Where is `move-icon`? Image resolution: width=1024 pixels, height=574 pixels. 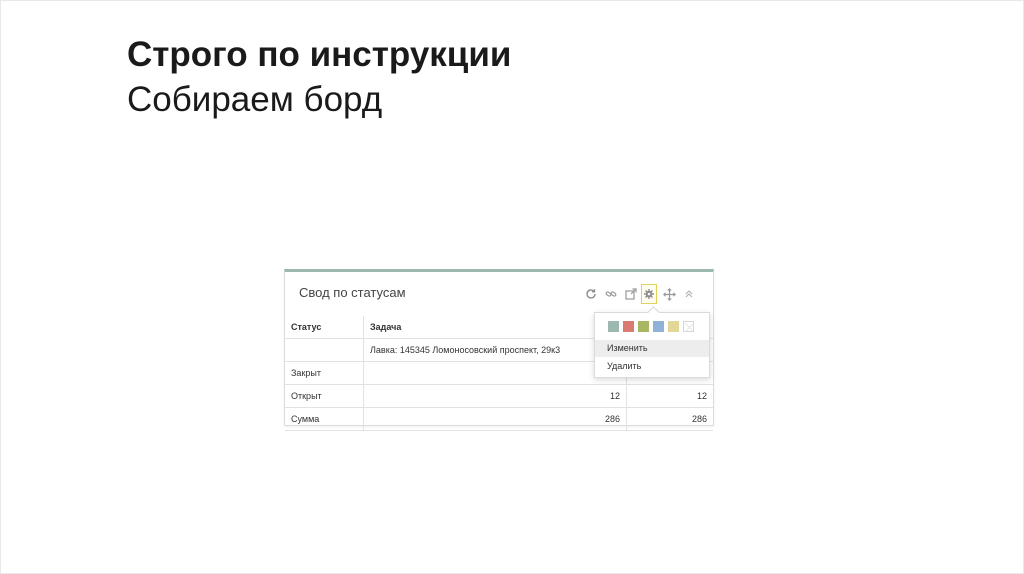 move-icon is located at coordinates (669, 294).